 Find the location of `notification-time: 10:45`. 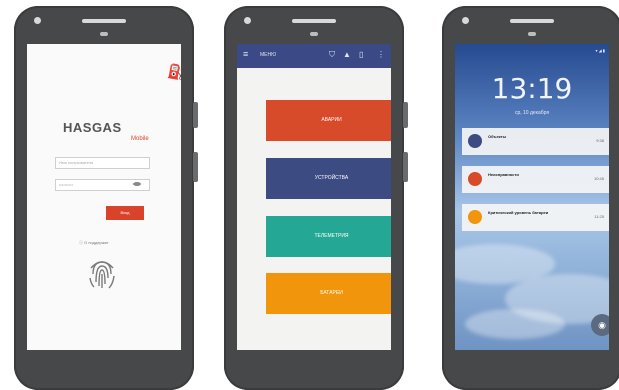

notification-time: 10:45 is located at coordinates (598, 178).